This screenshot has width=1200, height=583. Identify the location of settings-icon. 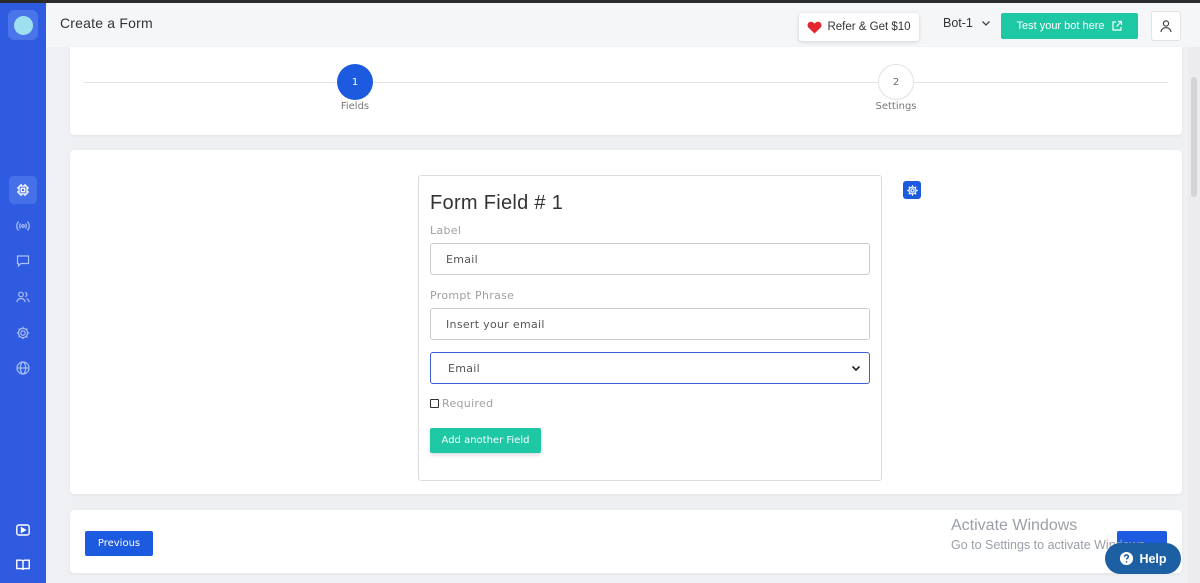
(23, 333).